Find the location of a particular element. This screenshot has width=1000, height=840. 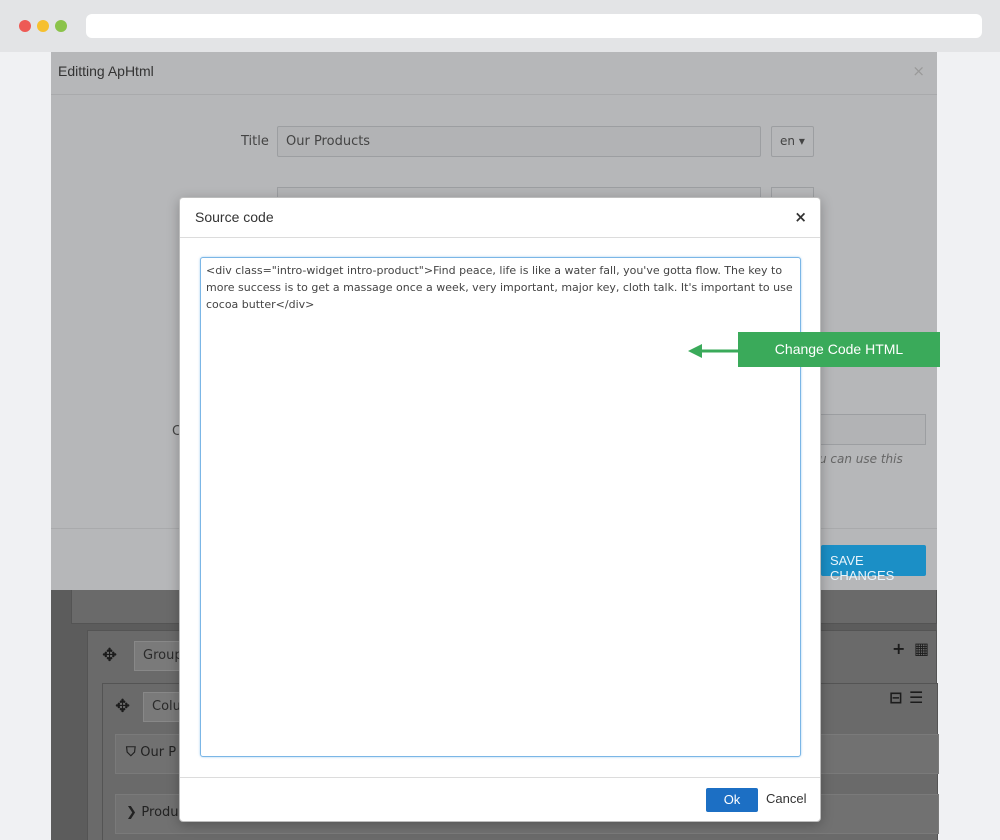

html5-icon: ⛉ is located at coordinates (133, 752).